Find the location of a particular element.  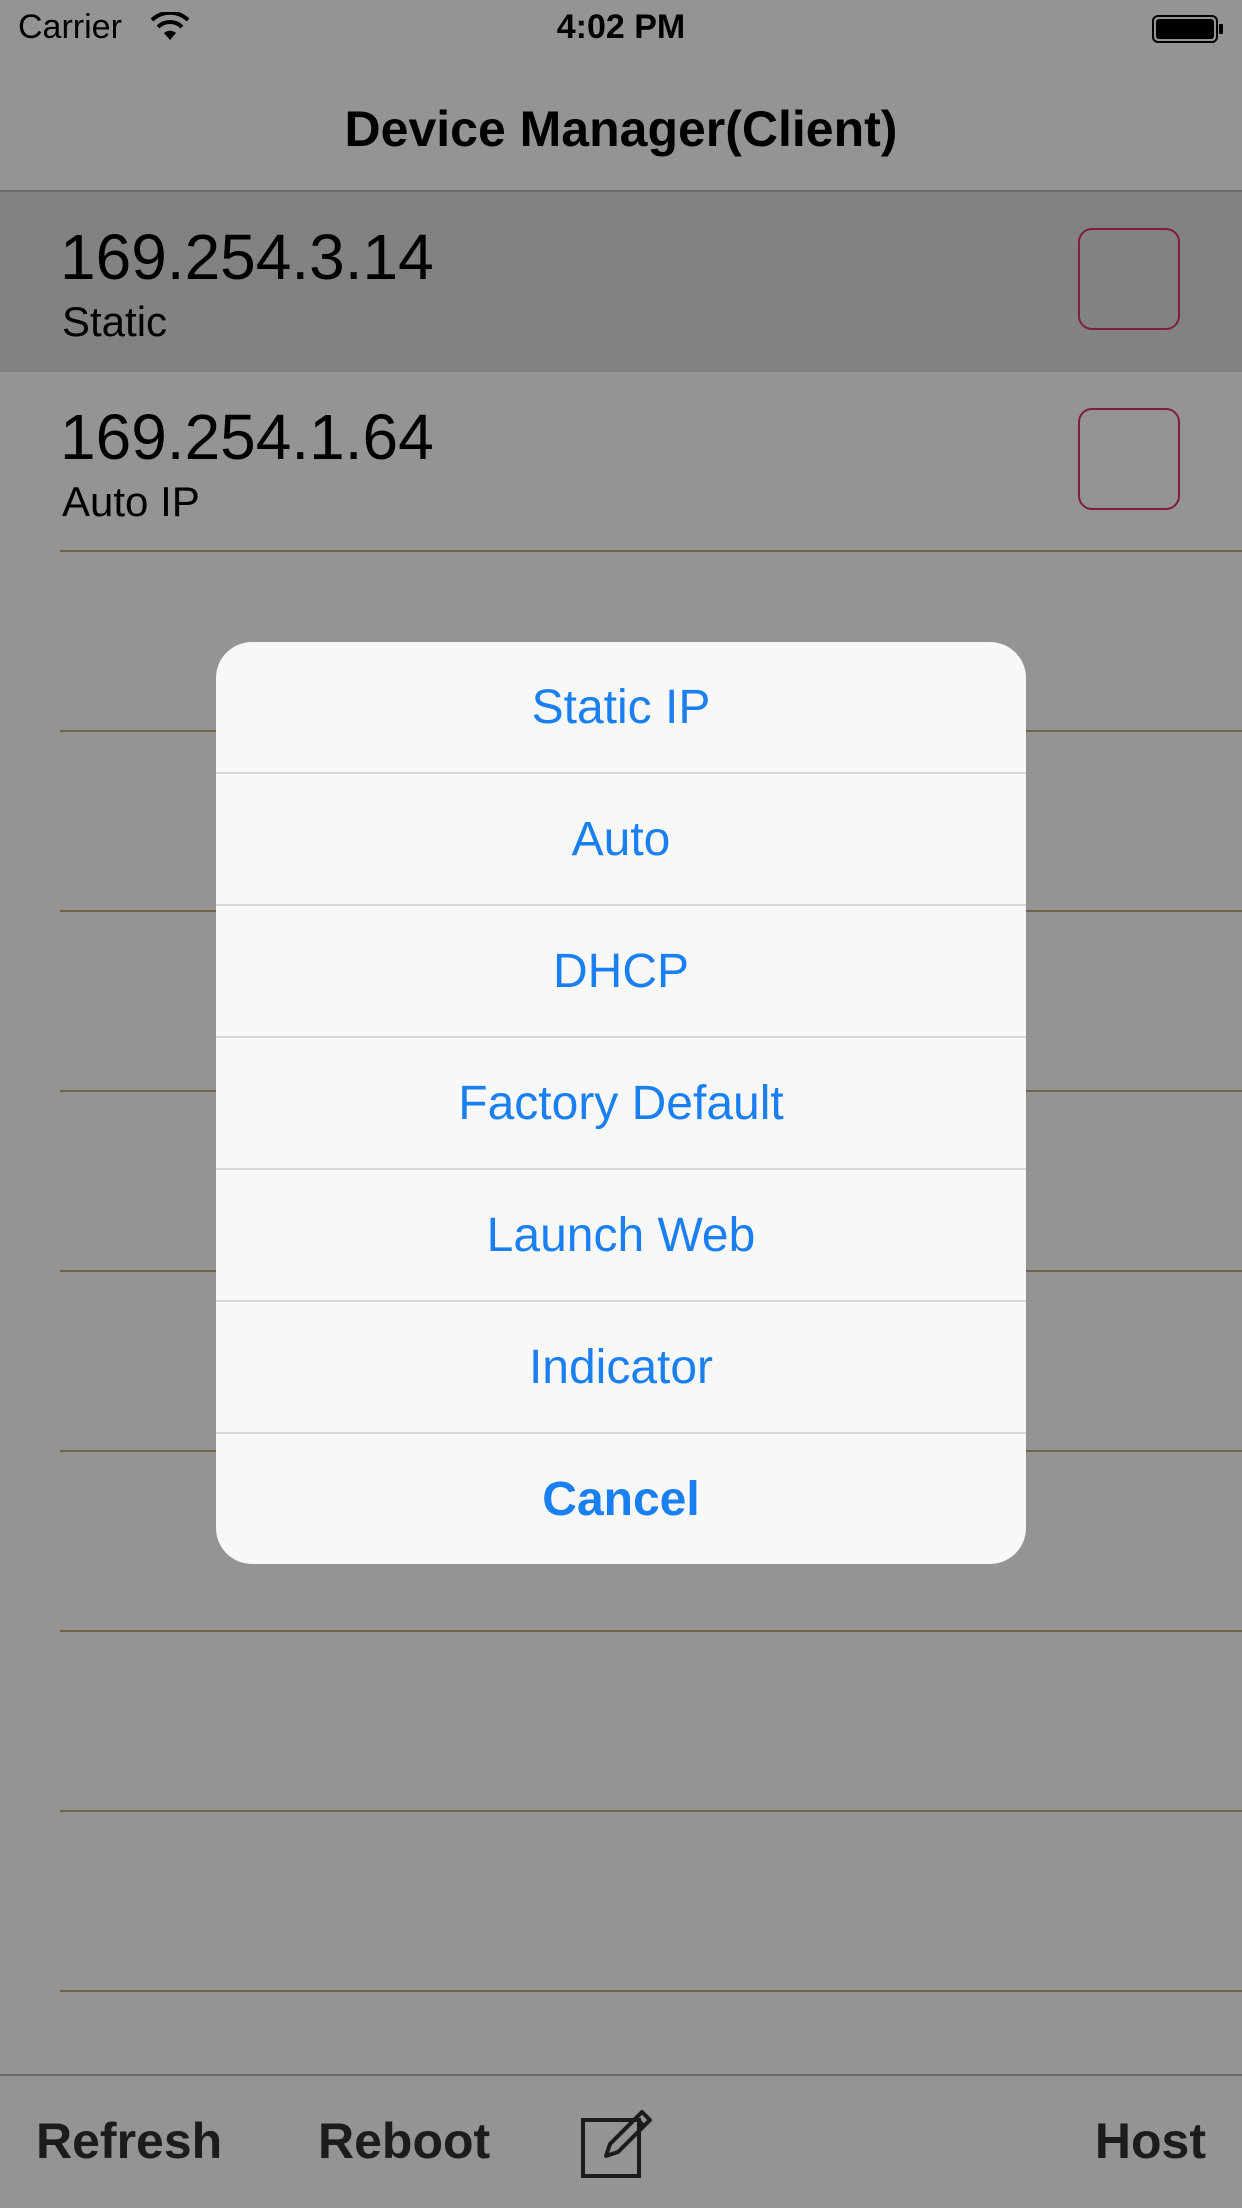

cancel-button: Cancel is located at coordinates (621, 1499).